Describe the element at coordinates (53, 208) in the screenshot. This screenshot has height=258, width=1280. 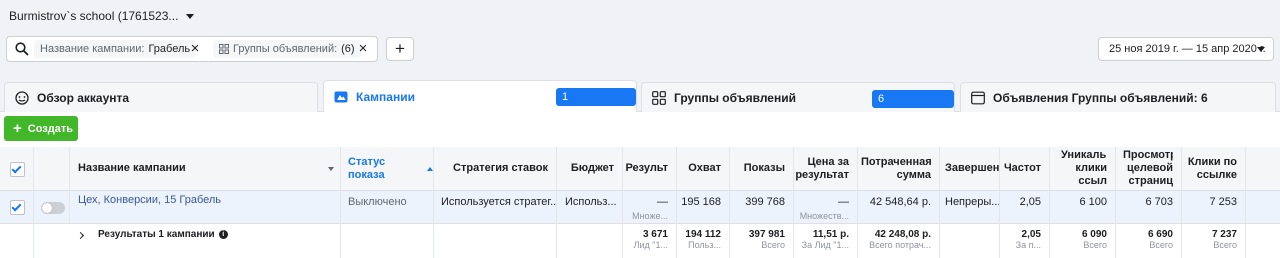
I see `campaign-on-off-toggle` at that location.